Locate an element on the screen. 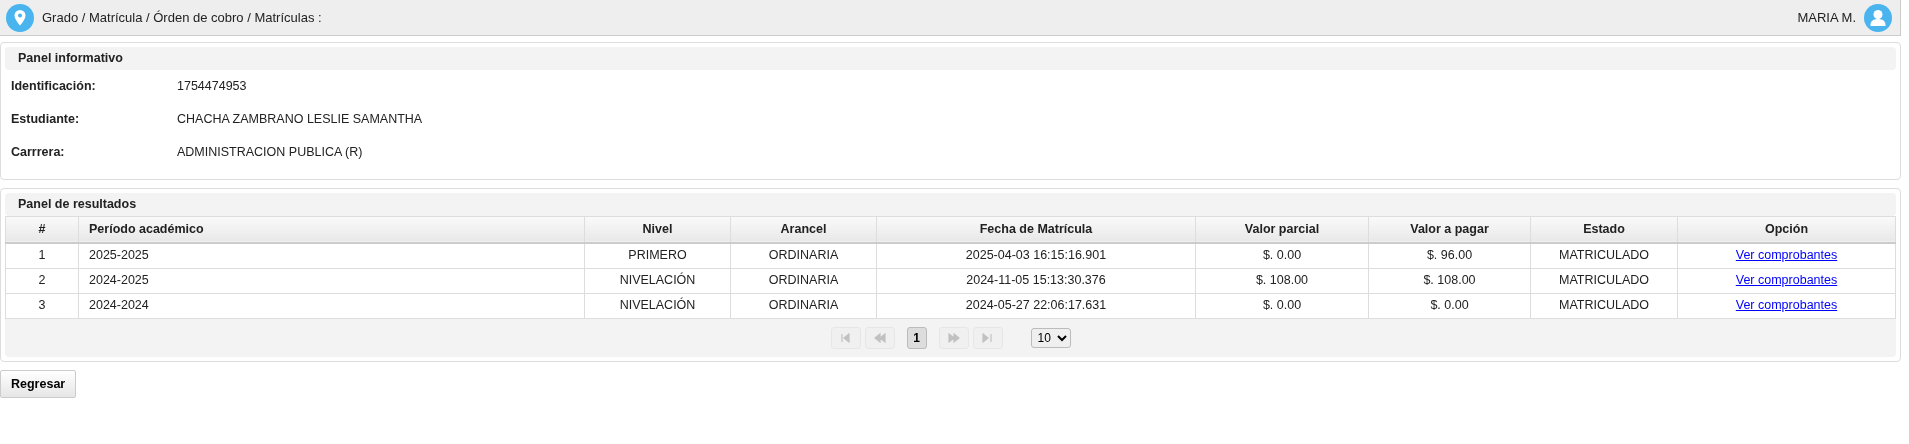 The image size is (1909, 444). table-cell: 2 is located at coordinates (42, 280).